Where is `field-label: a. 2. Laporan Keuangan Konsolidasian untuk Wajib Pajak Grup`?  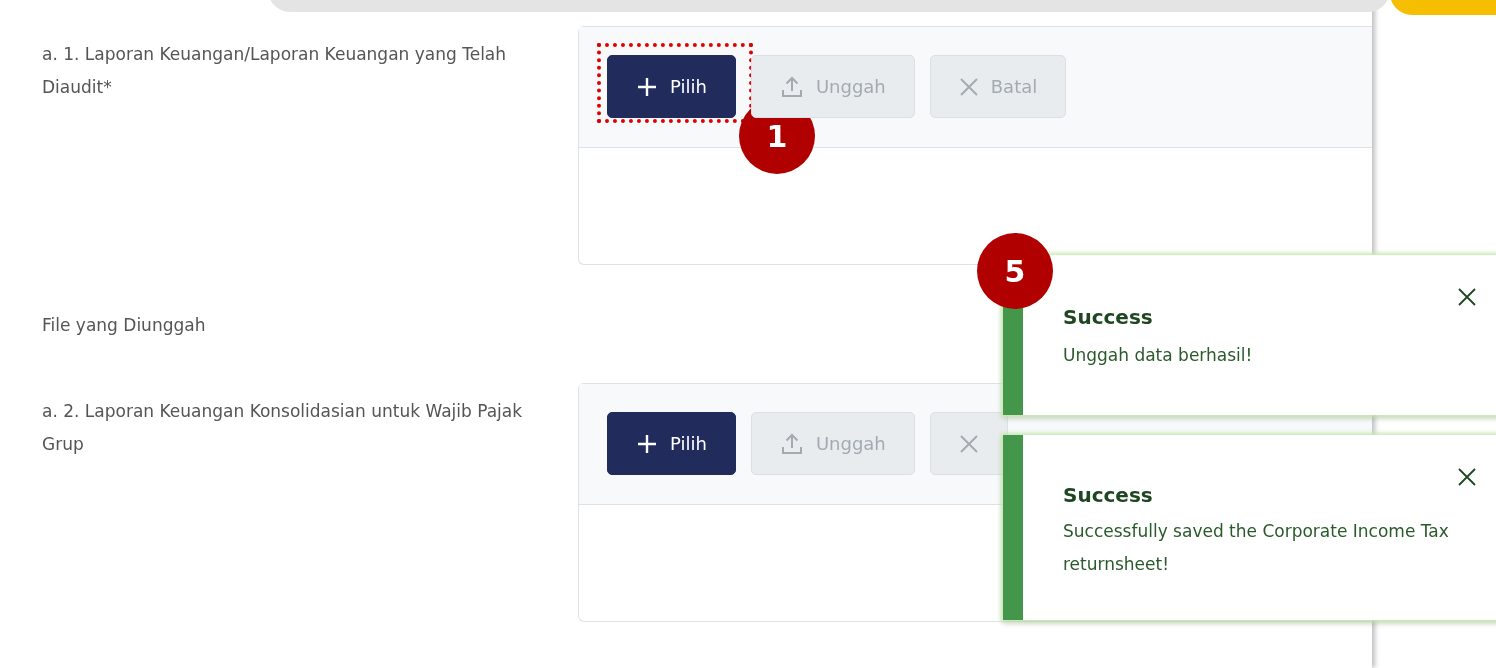
field-label: a. 2. Laporan Keuangan Konsolidasian untuk Wajib Pajak Grup is located at coordinates (283, 428).